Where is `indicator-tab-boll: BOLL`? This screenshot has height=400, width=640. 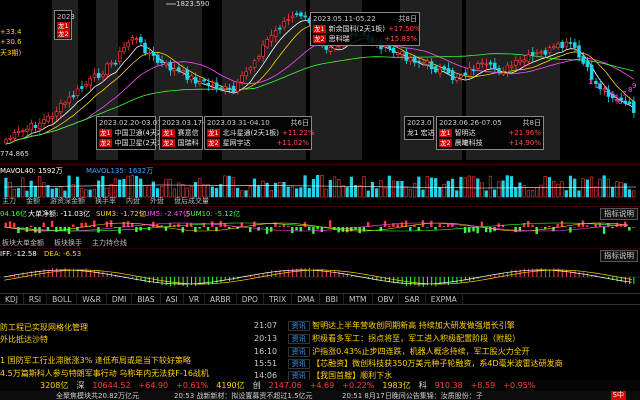 indicator-tab-boll: BOLL is located at coordinates (62, 299).